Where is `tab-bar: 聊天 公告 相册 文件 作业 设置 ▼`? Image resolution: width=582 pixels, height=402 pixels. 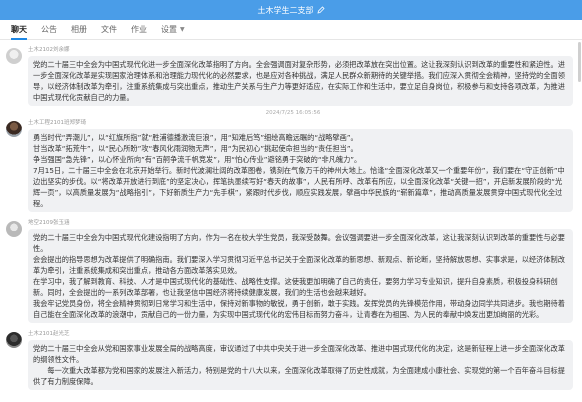 tab-bar: 聊天 公告 相册 文件 作业 设置 ▼ is located at coordinates (291, 30).